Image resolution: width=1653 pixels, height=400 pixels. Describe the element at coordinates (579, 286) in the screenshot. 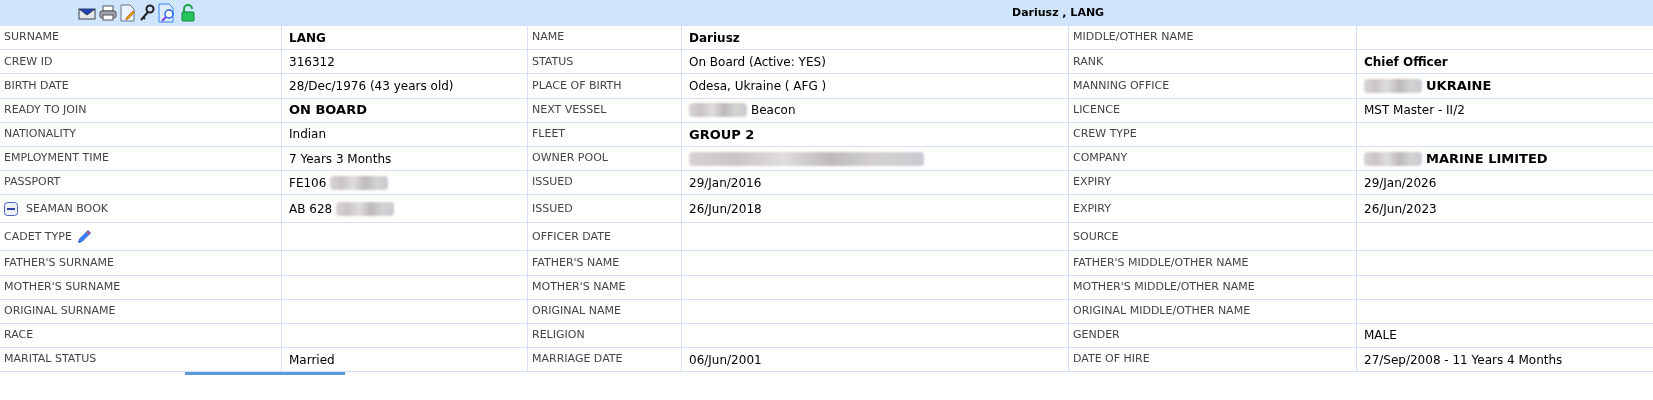

I see `field-label: MOTHER'S NAME` at that location.